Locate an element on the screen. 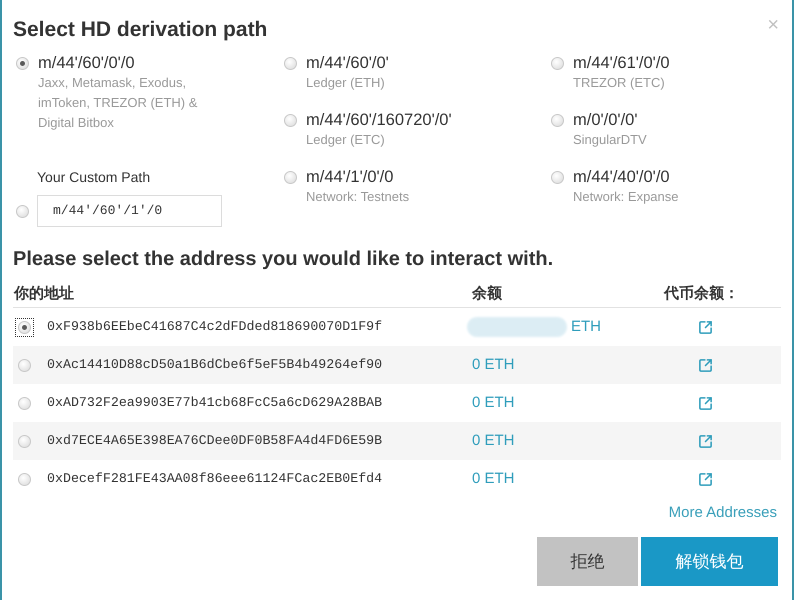 Image resolution: width=794 pixels, height=600 pixels. column-header: 余额 is located at coordinates (487, 294).